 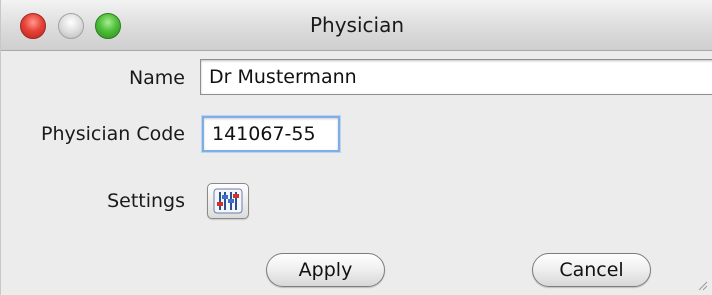 What do you see at coordinates (146, 201) in the screenshot?
I see `settings-label: Settings` at bounding box center [146, 201].